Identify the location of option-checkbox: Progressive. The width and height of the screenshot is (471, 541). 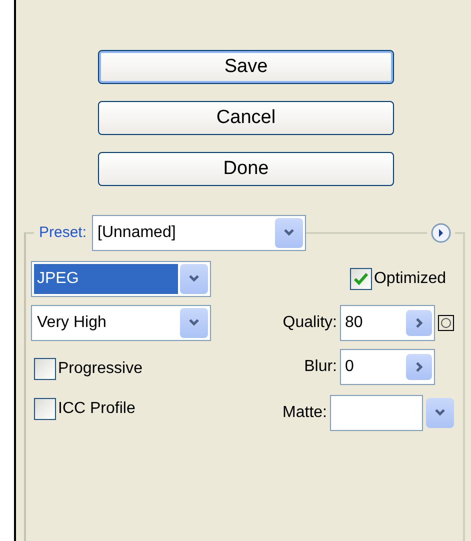
(122, 369).